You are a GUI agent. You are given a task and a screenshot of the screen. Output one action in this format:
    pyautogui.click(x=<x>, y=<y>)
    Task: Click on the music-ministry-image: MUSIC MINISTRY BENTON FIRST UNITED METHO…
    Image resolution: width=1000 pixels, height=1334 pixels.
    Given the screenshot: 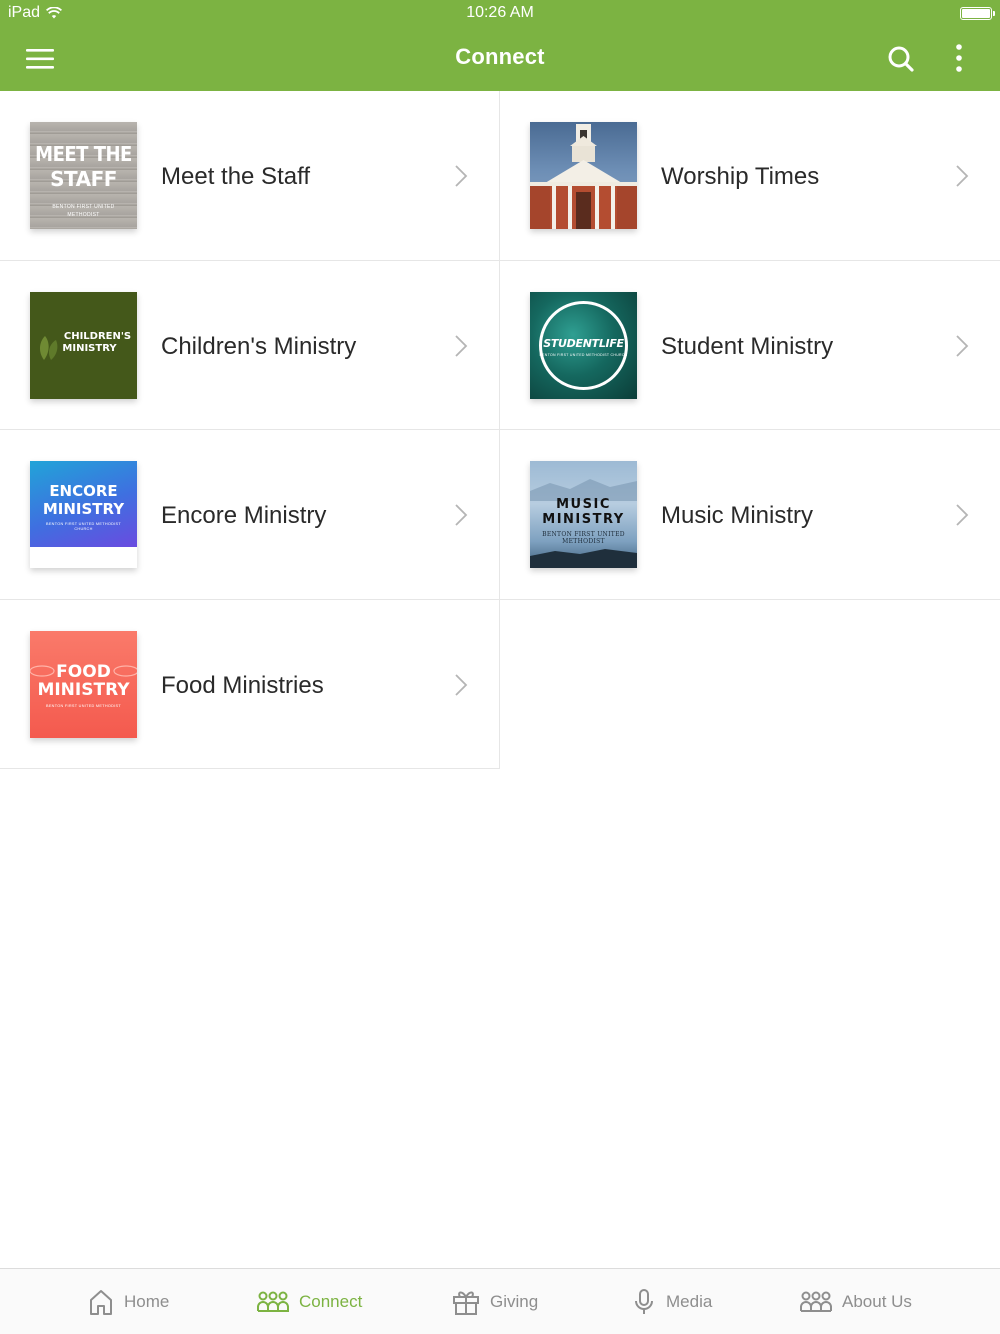 What is the action you would take?
    pyautogui.click(x=583, y=514)
    